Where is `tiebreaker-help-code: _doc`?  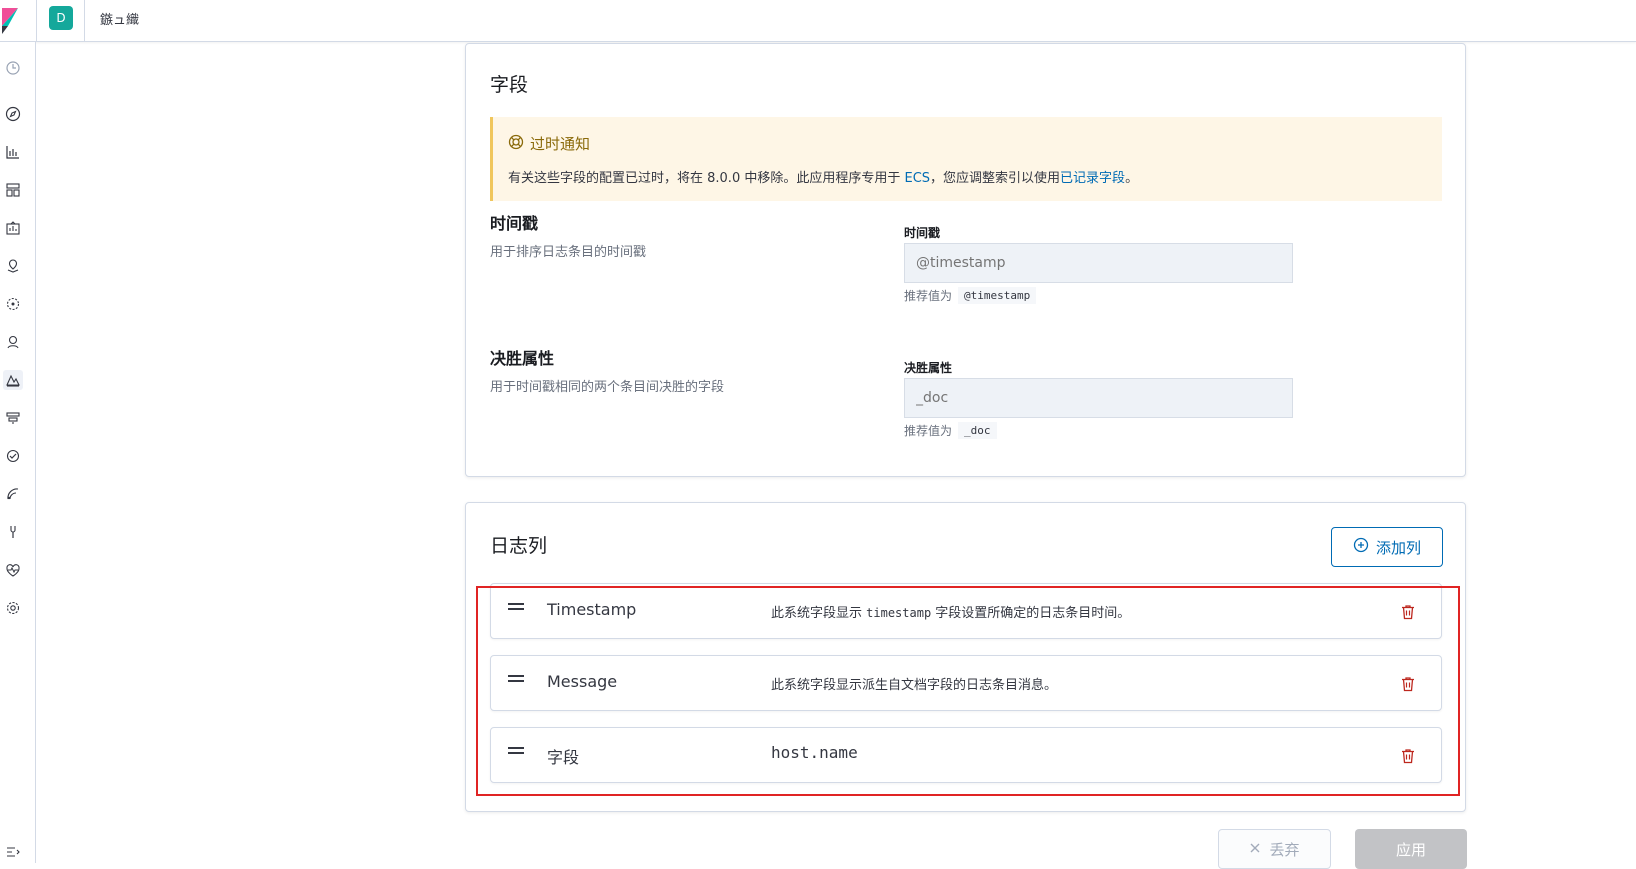
tiebreaker-help-code: _doc is located at coordinates (977, 430).